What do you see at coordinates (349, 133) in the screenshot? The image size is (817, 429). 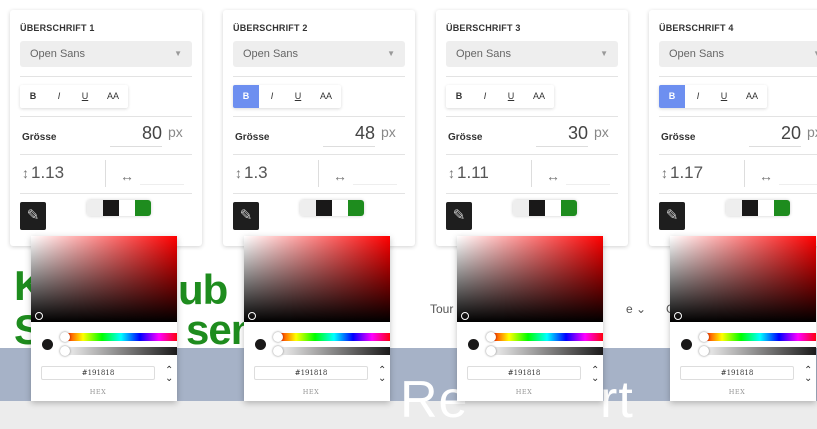 I see `font-size-input: 48` at bounding box center [349, 133].